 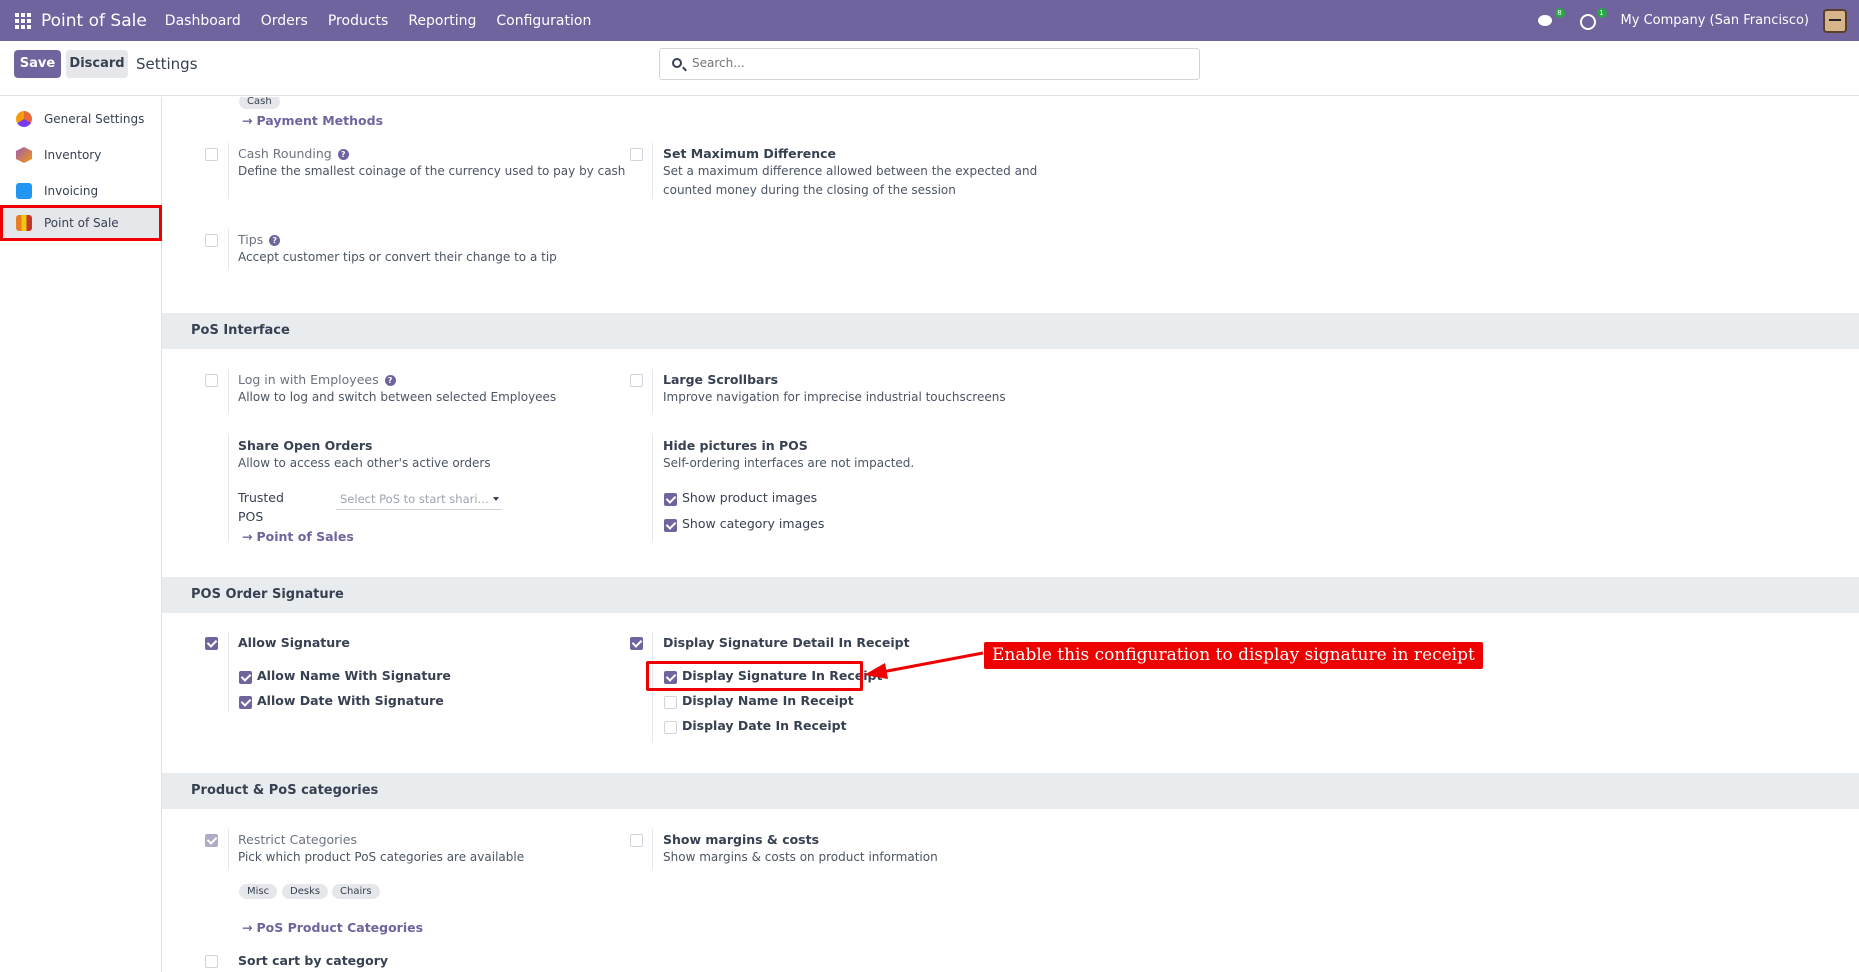 I want to click on discard-button: Discard, so click(x=97, y=64).